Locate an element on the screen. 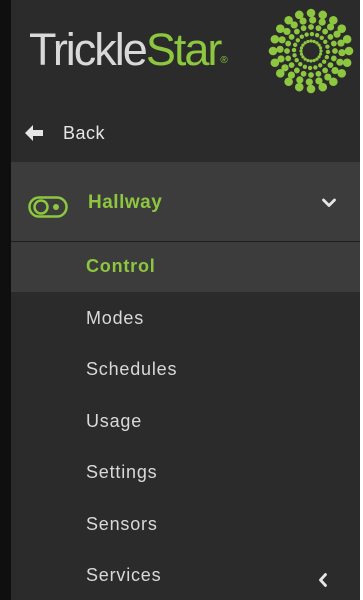 The width and height of the screenshot is (363, 600). brand-name-part2: Star is located at coordinates (184, 49).